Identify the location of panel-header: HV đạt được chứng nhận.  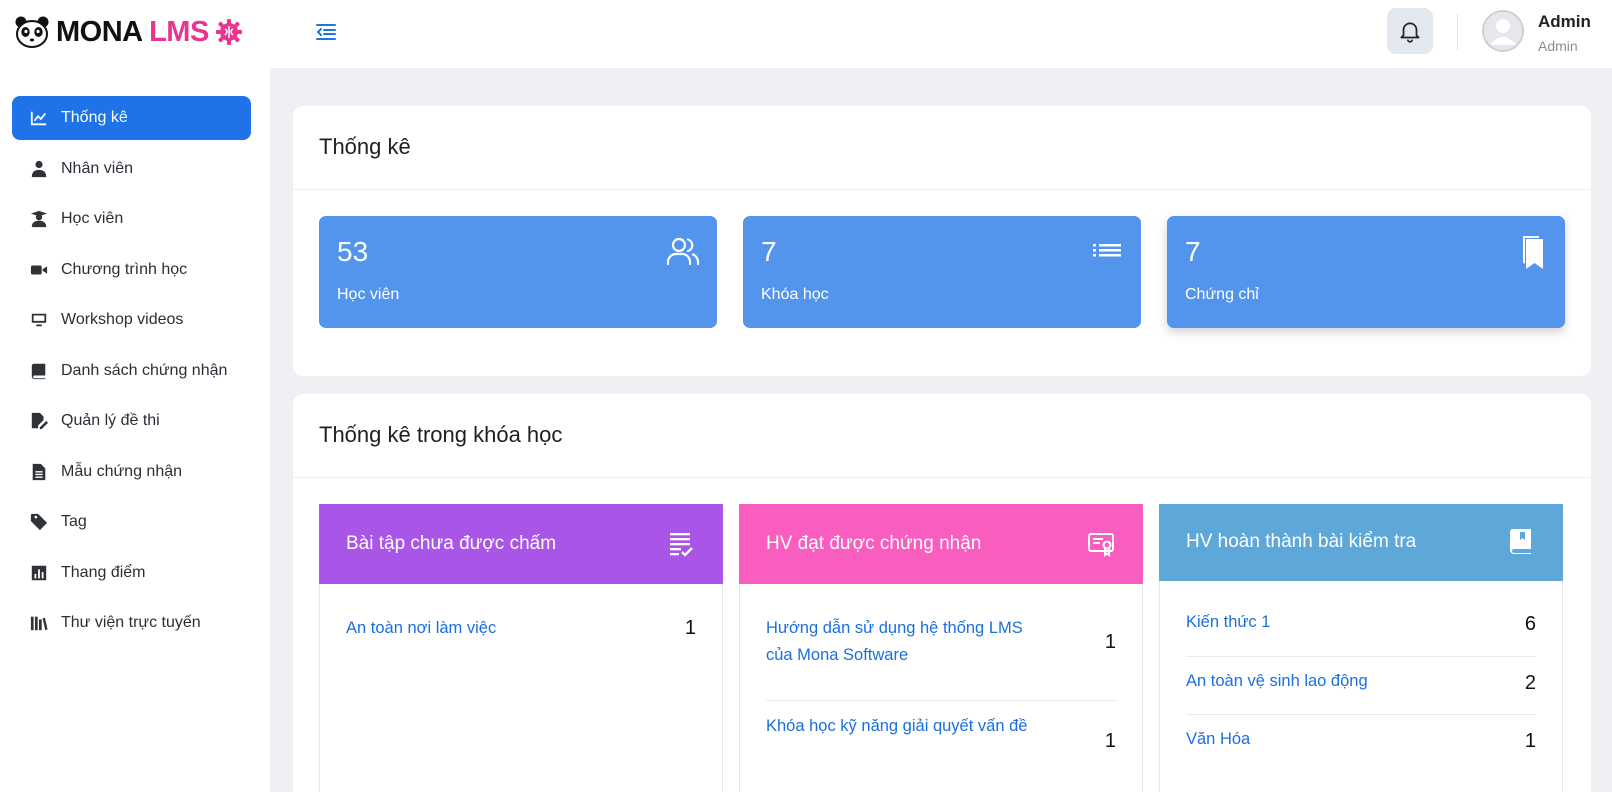
(941, 544).